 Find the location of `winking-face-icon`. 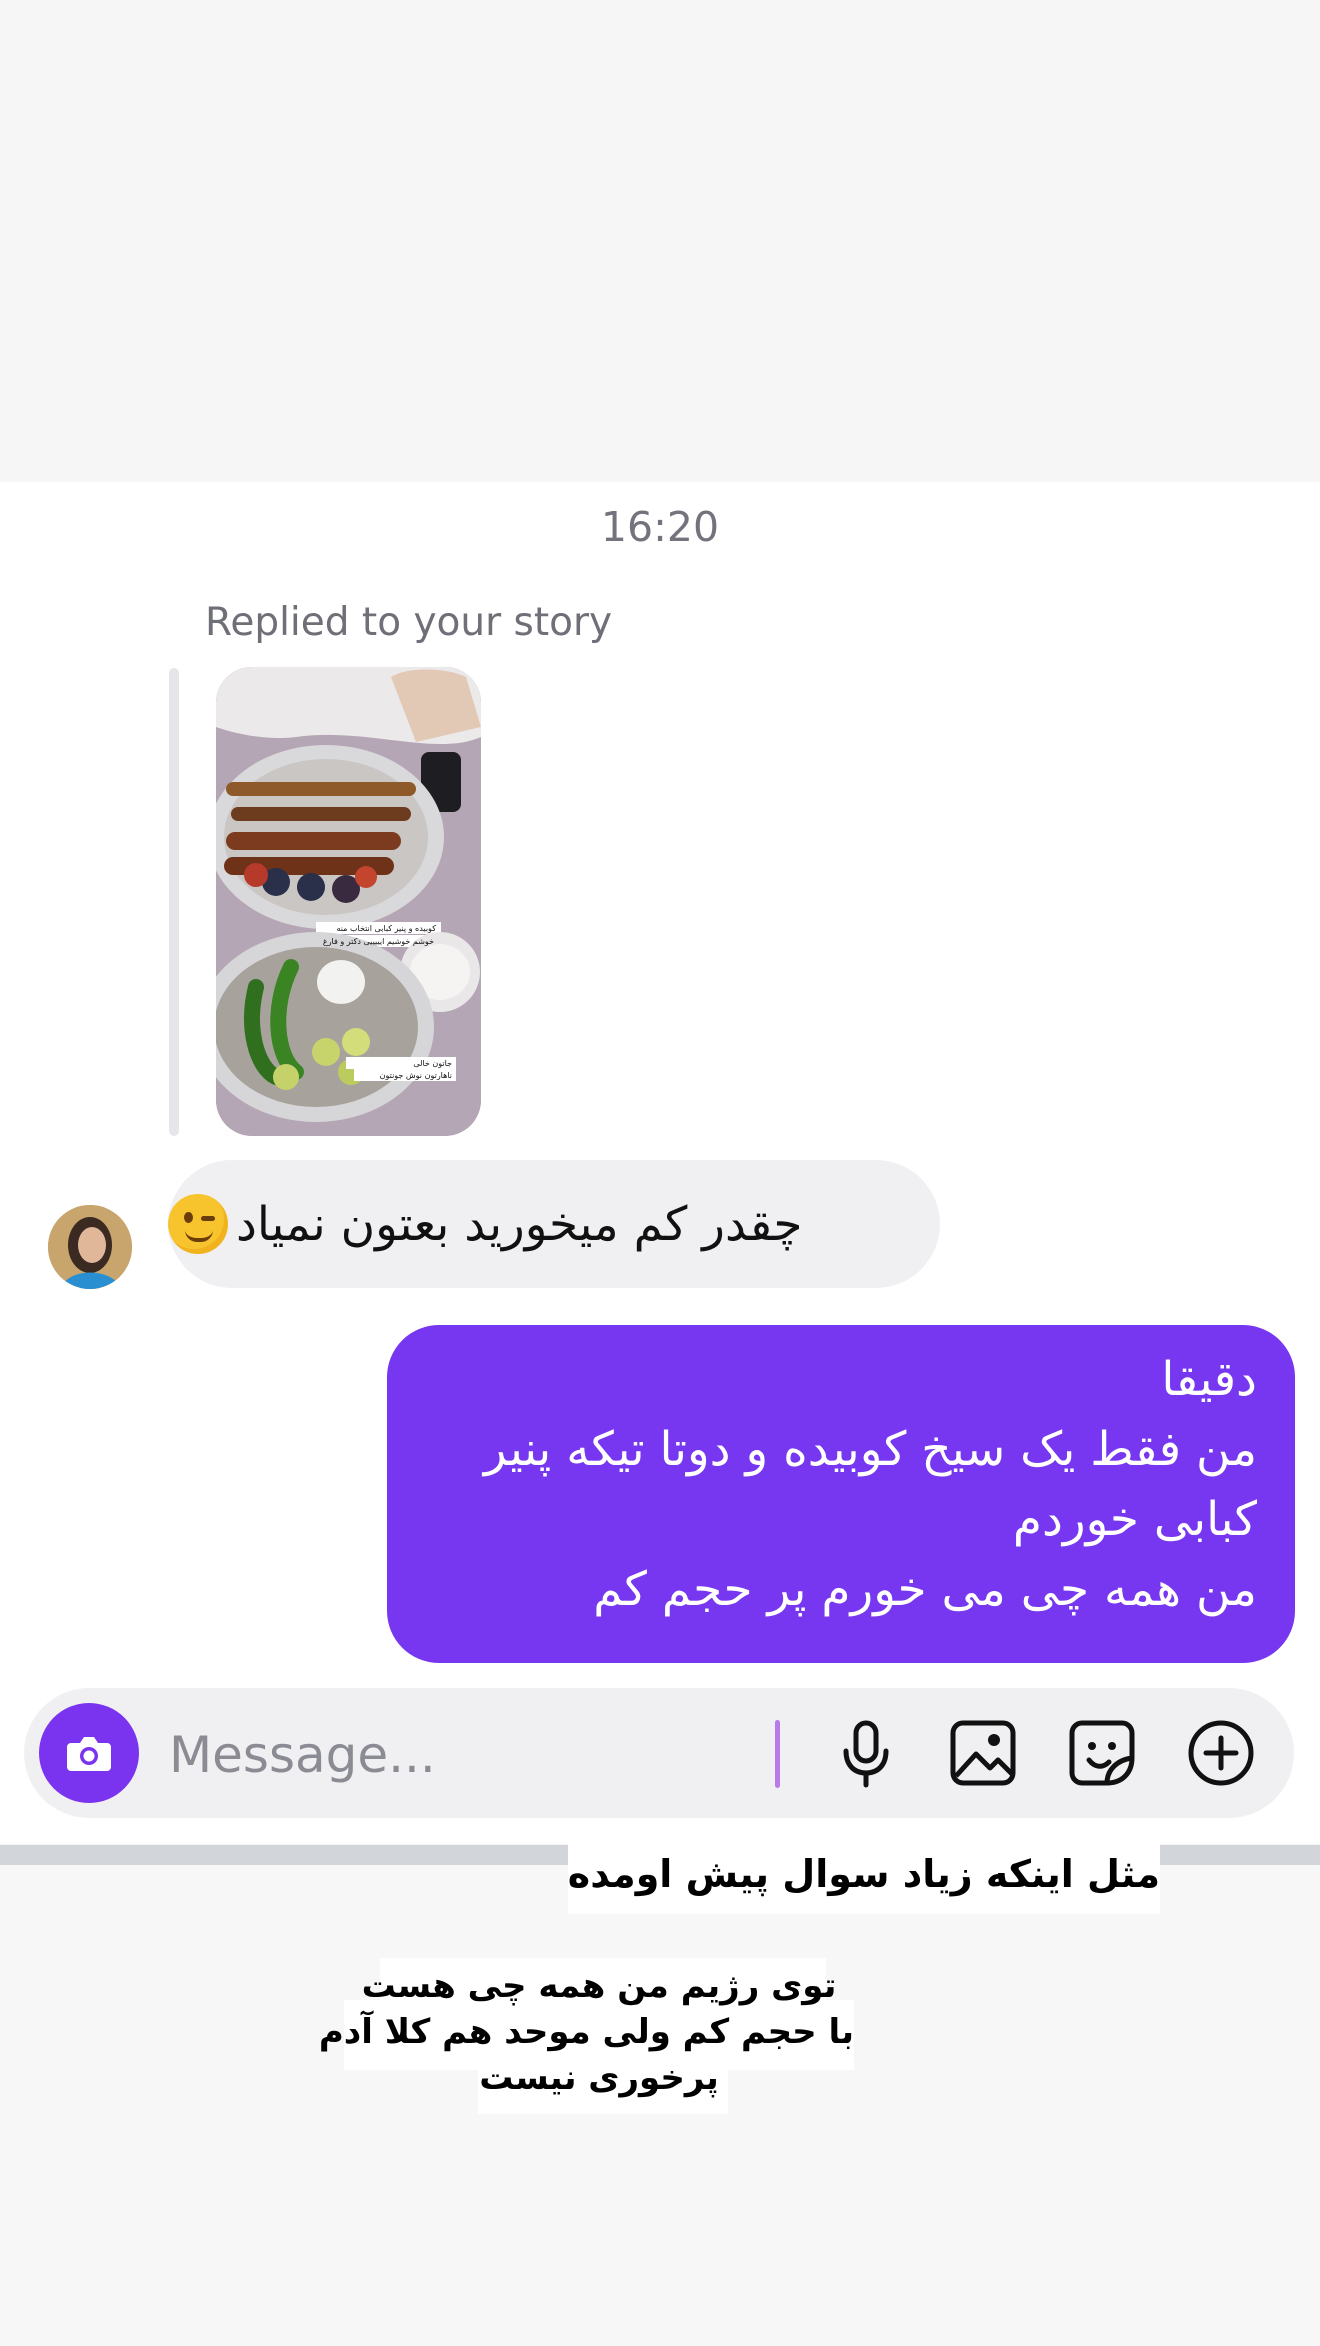

winking-face-icon is located at coordinates (198, 1224).